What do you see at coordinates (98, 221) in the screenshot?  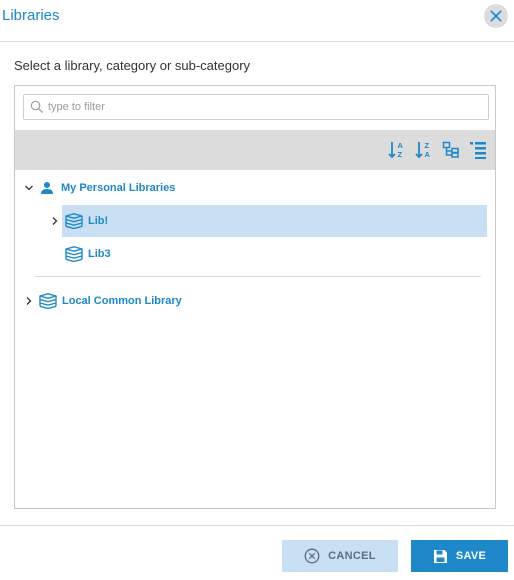 I see `tree-node-label: Lib!` at bounding box center [98, 221].